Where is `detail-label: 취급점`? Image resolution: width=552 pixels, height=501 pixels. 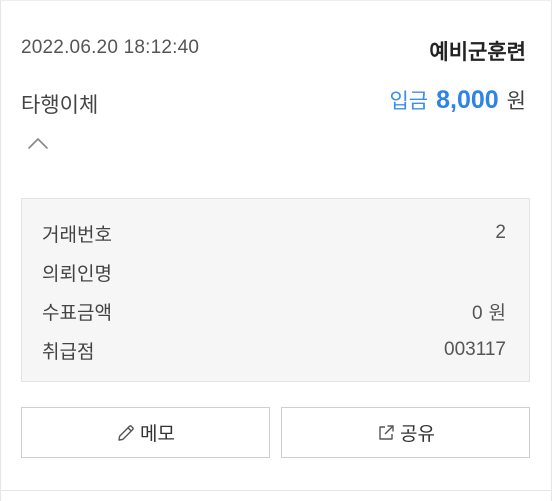 detail-label: 취급점 is located at coordinates (68, 351).